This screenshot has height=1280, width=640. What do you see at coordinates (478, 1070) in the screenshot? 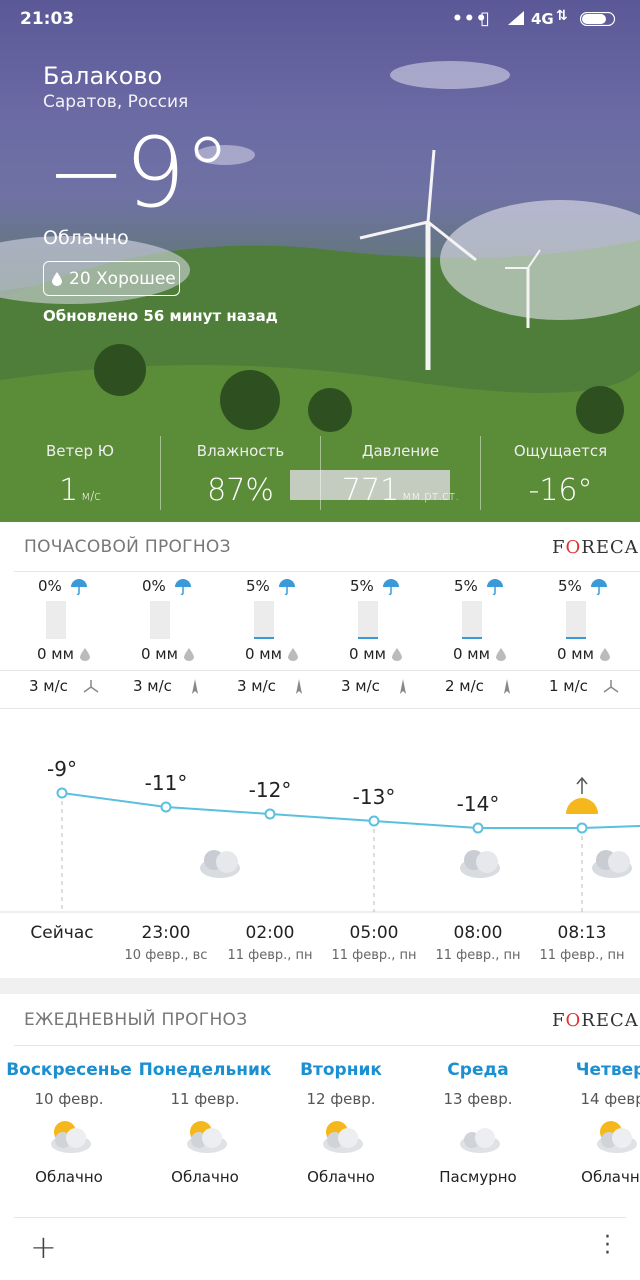
I see `day-name: Среда` at bounding box center [478, 1070].